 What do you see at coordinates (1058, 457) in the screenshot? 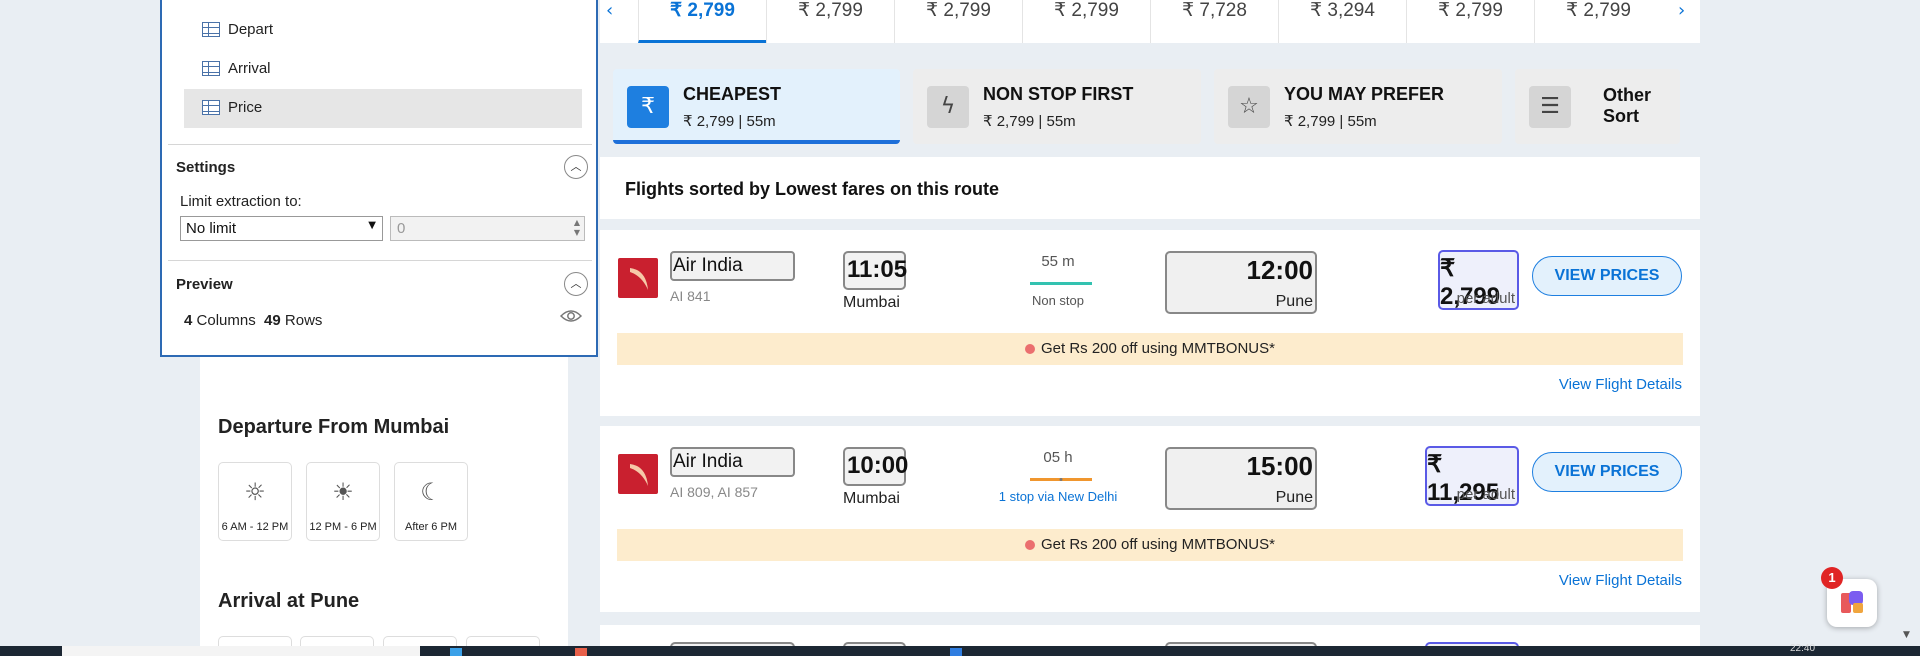
I see `flight-duration: 05 h` at bounding box center [1058, 457].